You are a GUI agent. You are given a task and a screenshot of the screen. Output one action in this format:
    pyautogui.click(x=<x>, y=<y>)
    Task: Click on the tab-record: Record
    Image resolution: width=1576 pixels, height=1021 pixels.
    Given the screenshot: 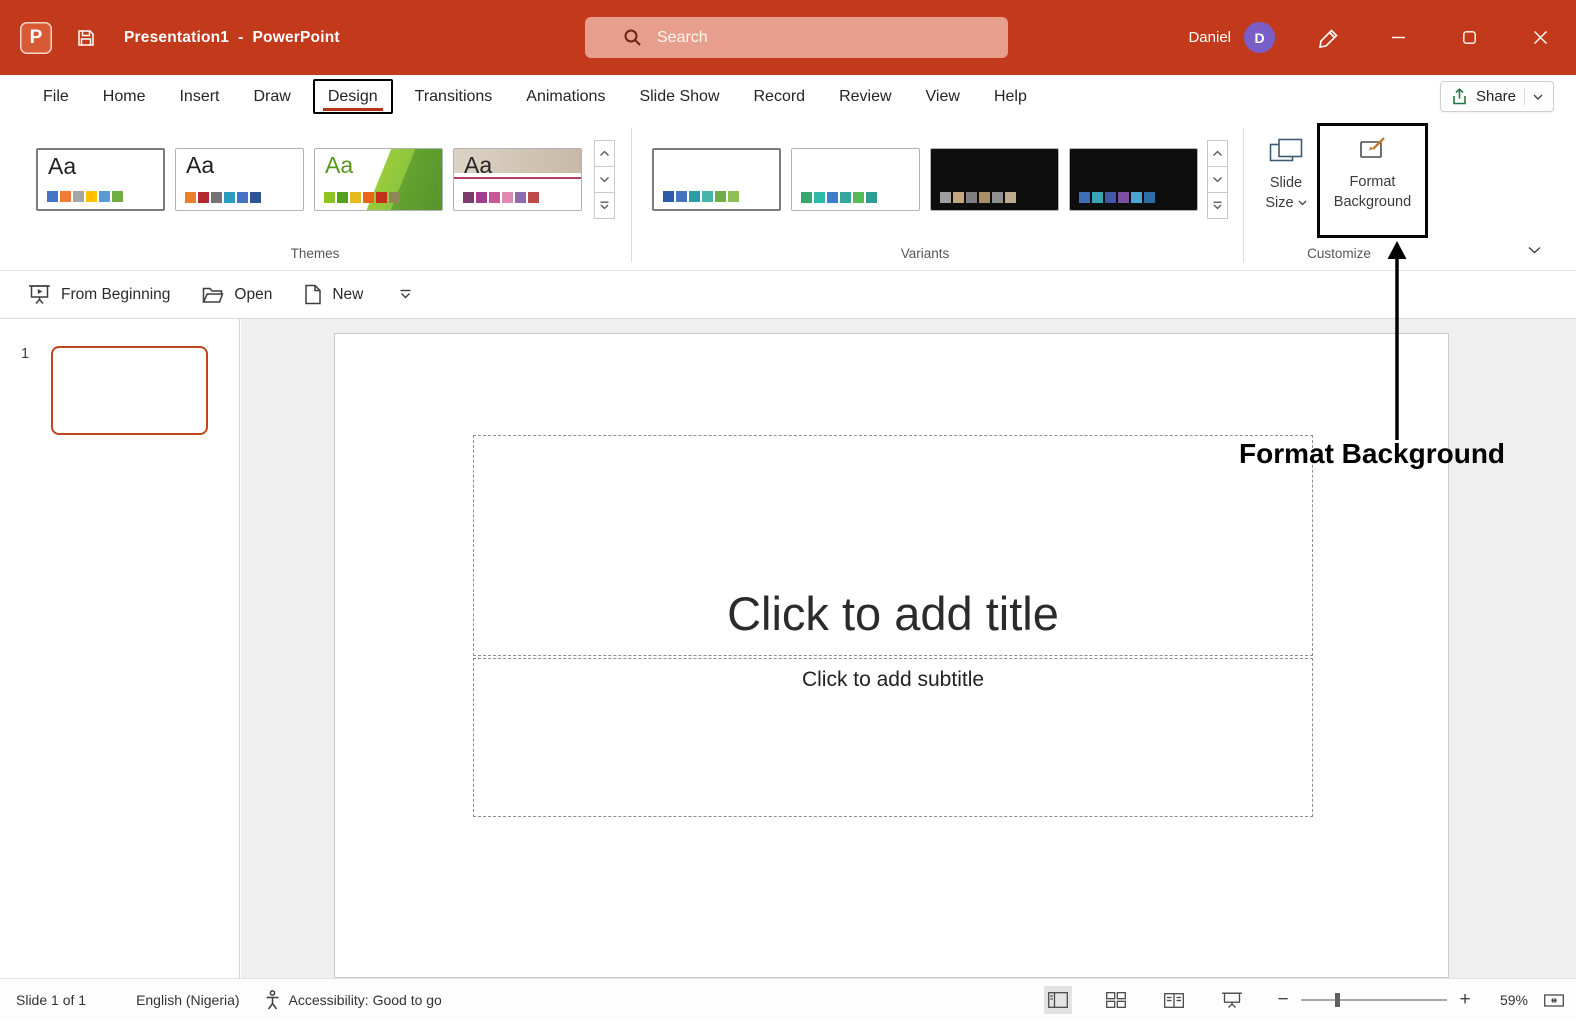 What is the action you would take?
    pyautogui.click(x=780, y=96)
    